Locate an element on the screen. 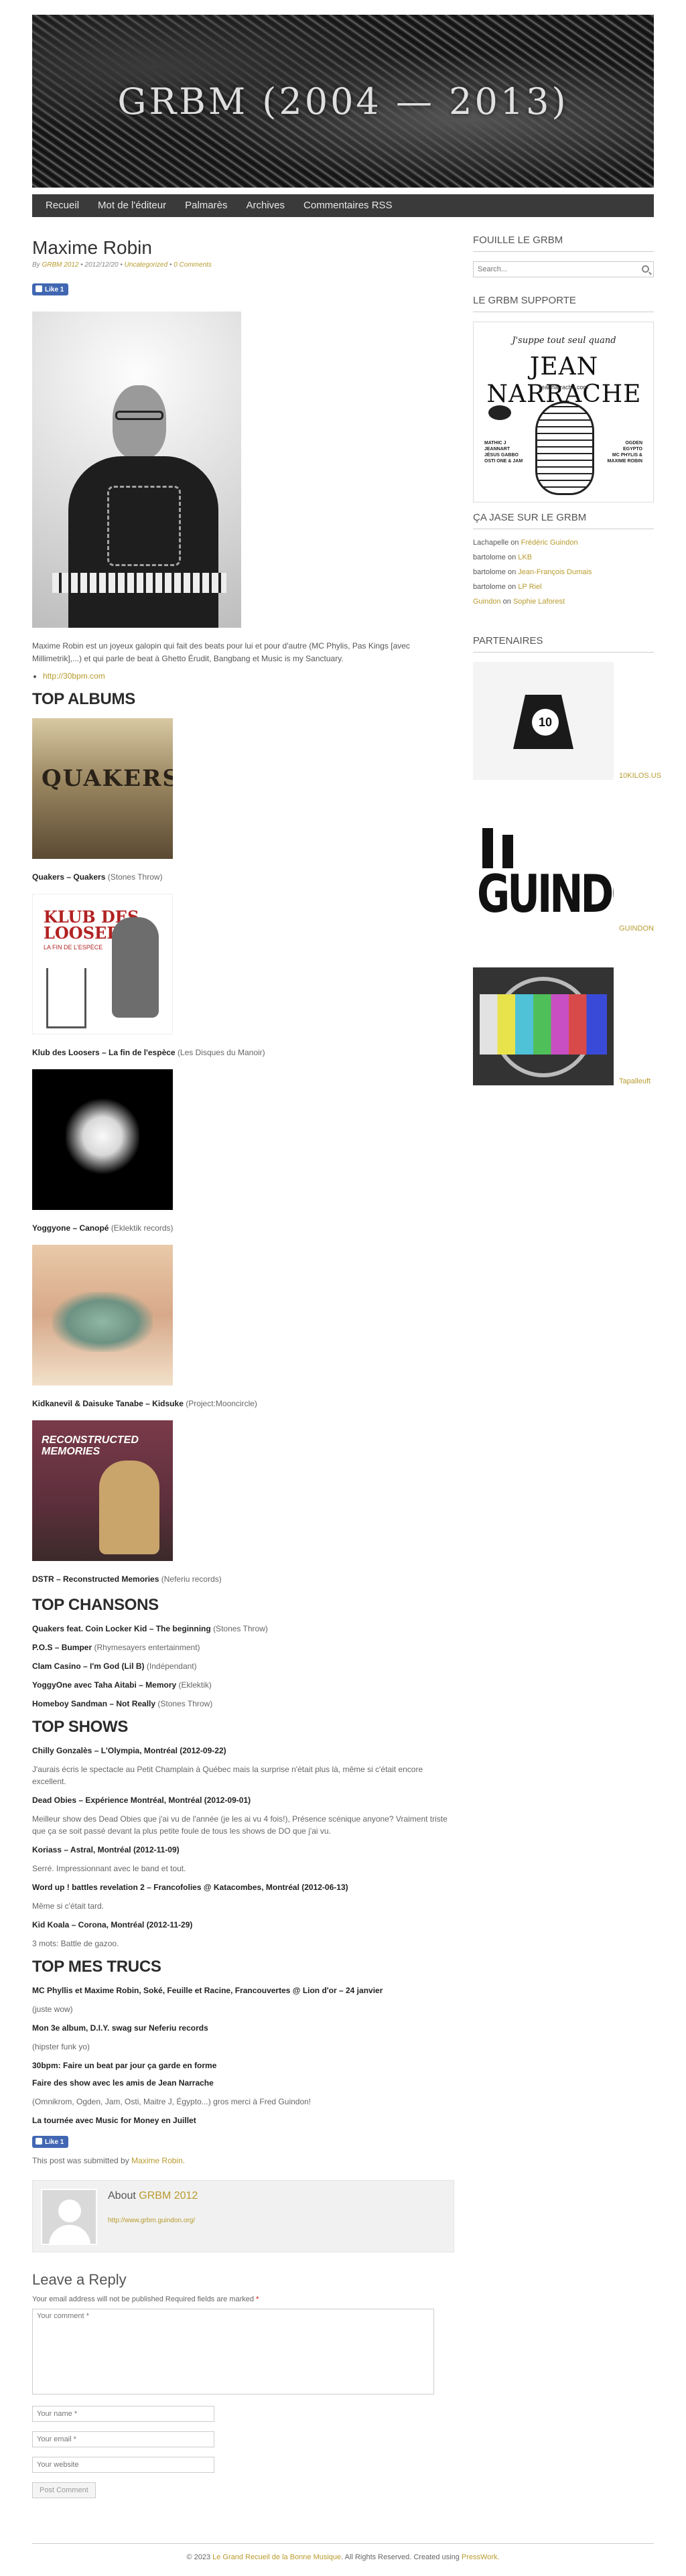  link-item: http://30bpm.com is located at coordinates (248, 676).